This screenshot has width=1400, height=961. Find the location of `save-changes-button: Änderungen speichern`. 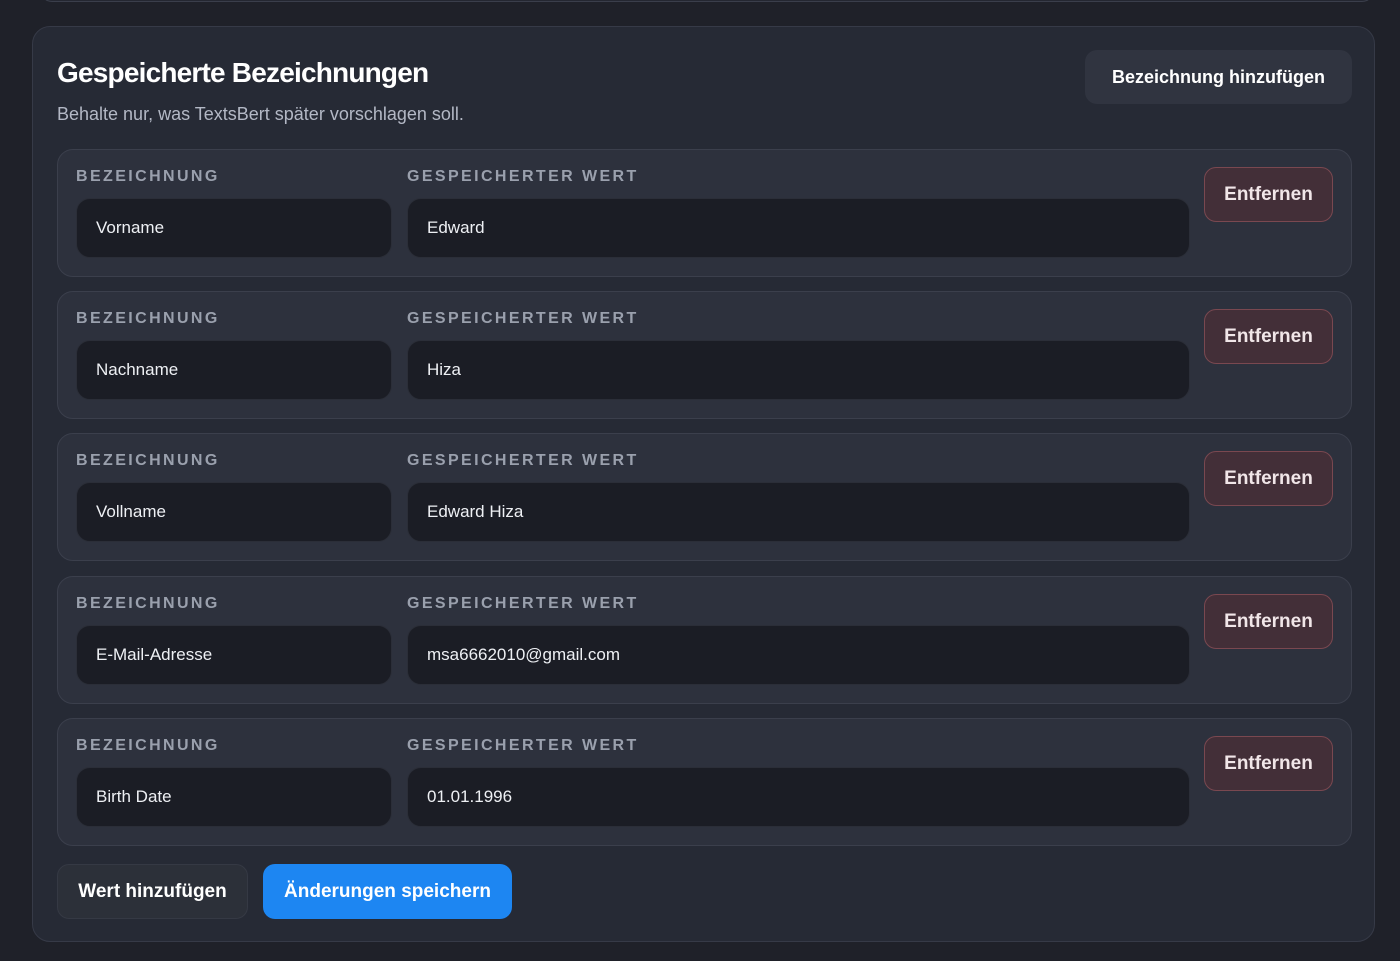

save-changes-button: Änderungen speichern is located at coordinates (387, 891).